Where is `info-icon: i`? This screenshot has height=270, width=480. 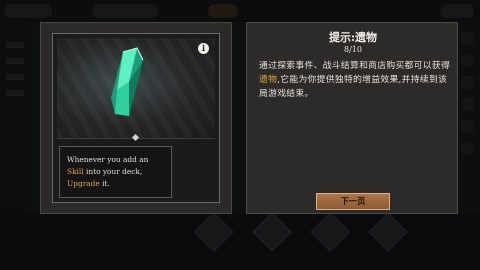 info-icon: i is located at coordinates (203, 48).